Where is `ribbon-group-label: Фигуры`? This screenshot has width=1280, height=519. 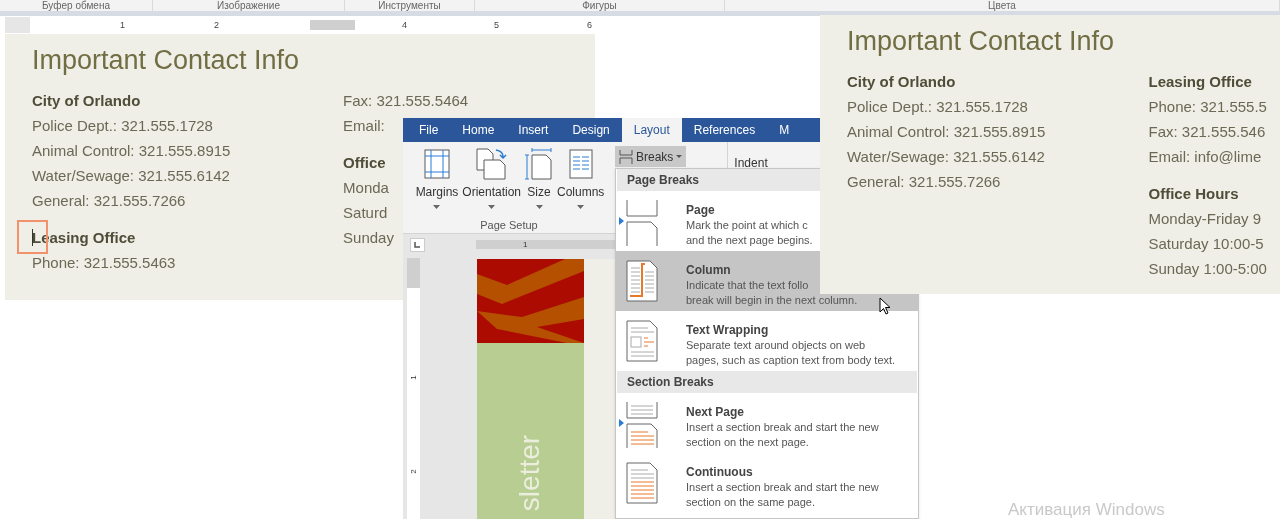
ribbon-group-label: Фигуры is located at coordinates (599, 5).